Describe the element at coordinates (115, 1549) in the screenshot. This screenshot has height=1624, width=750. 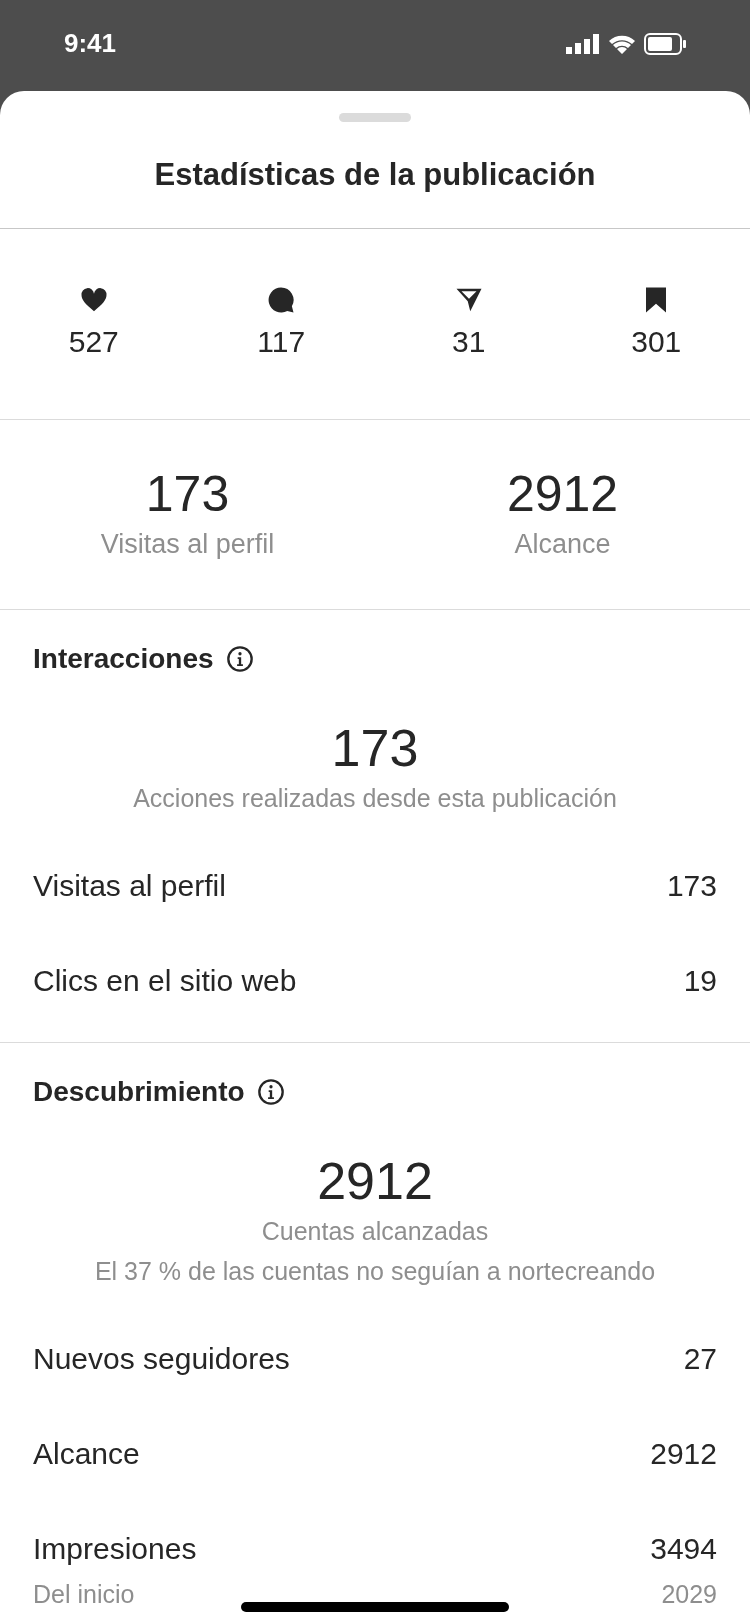
I see `row-label: Impresiones` at that location.